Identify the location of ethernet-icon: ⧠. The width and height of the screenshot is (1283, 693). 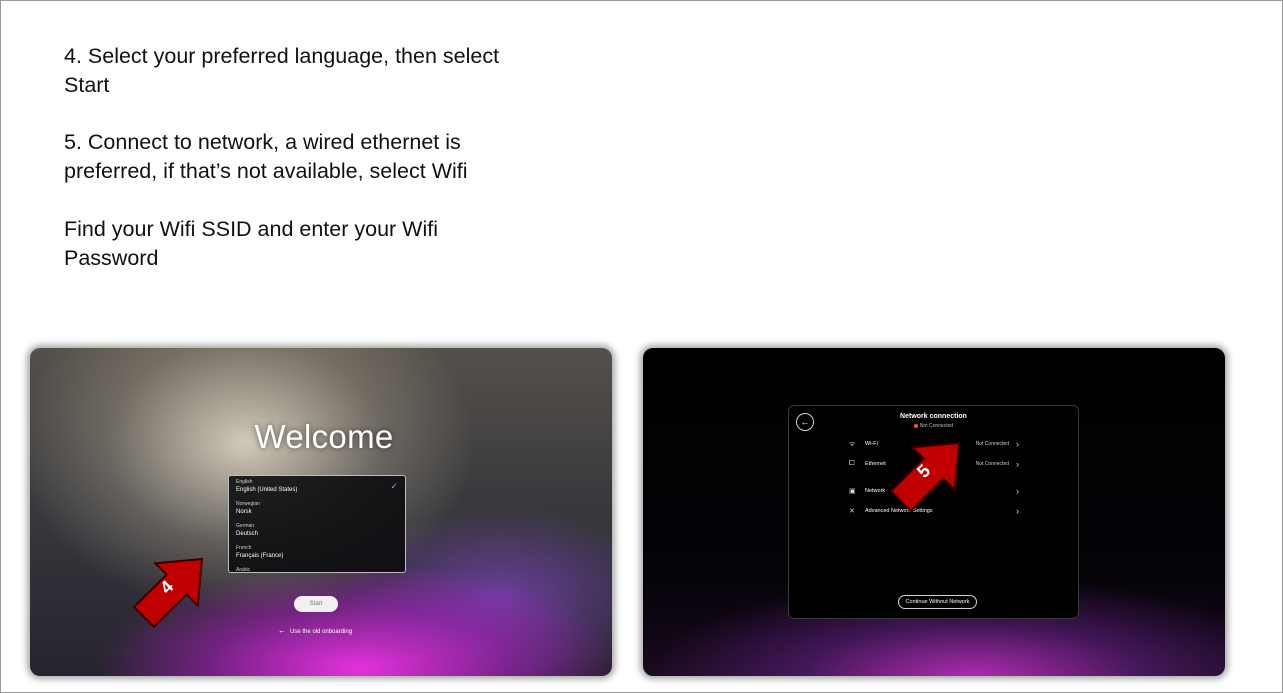
(852, 463).